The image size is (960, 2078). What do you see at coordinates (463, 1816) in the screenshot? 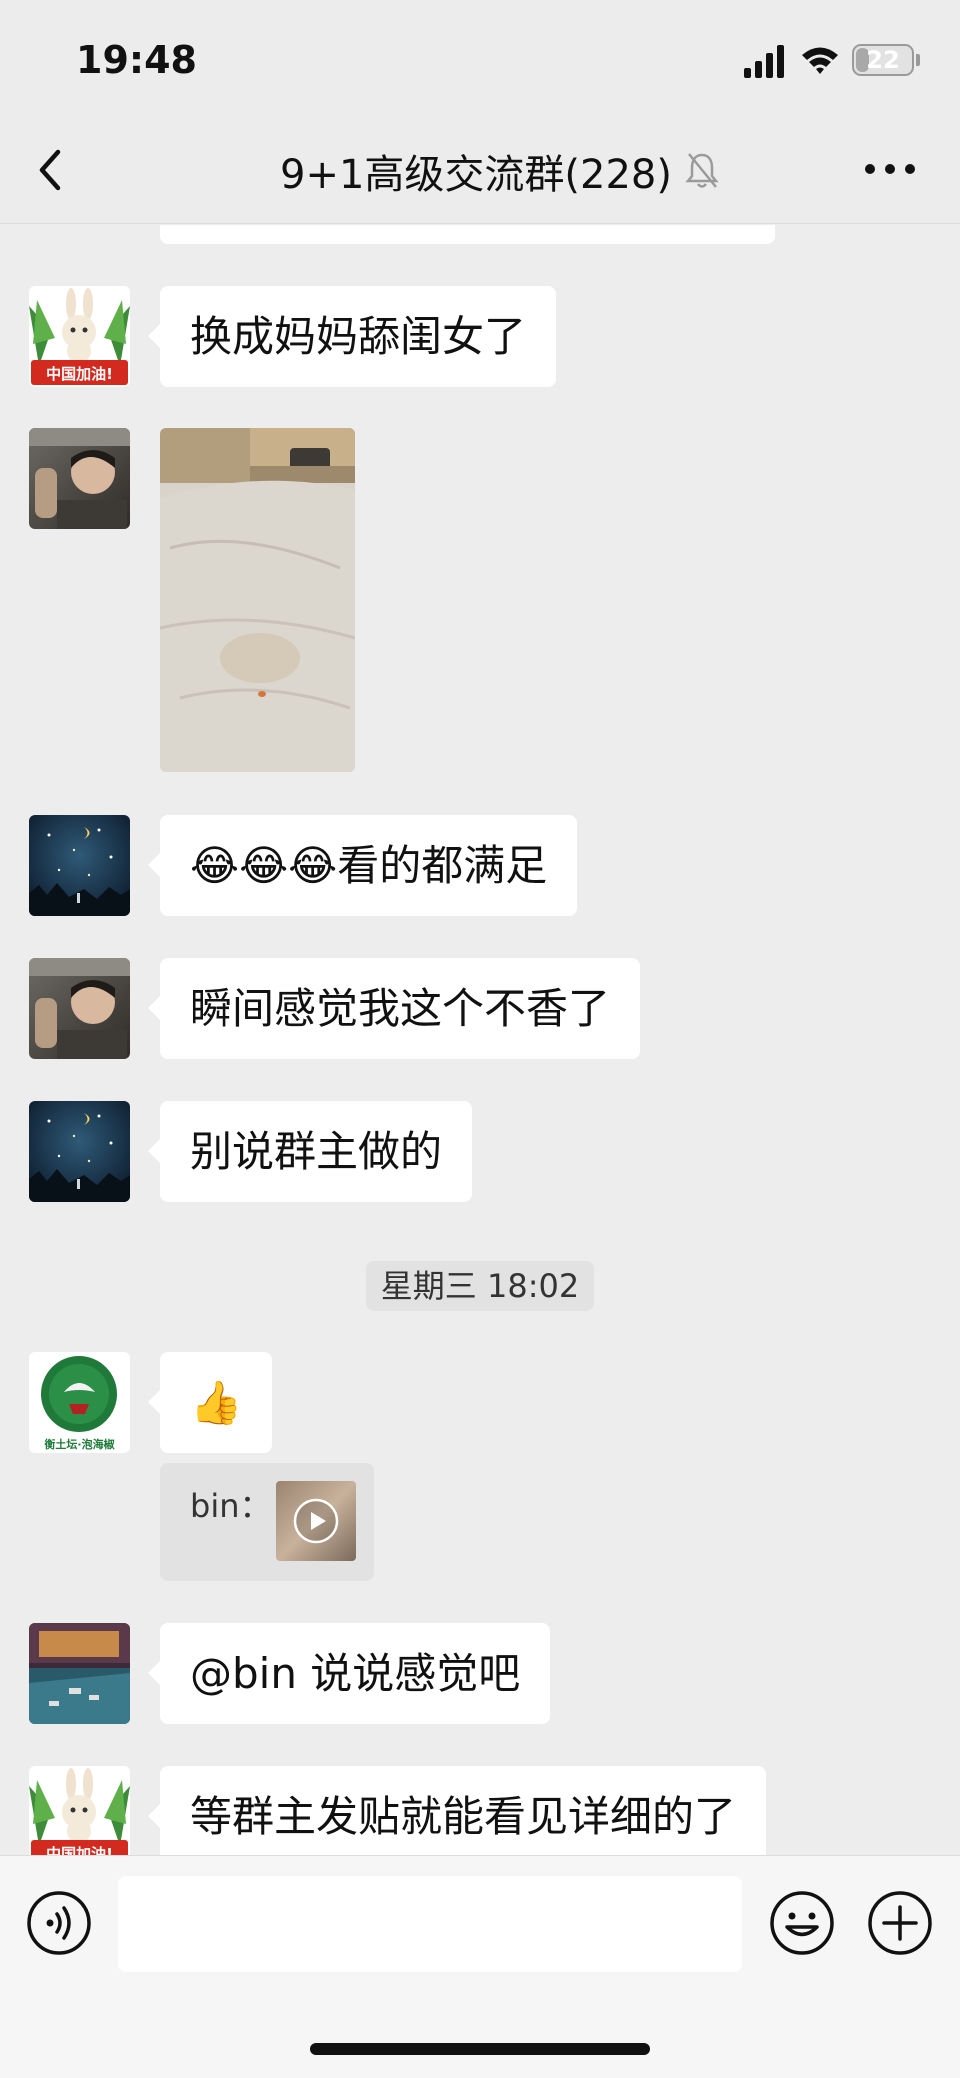
I see `message-text: 等群主发贴就能看见详细的了` at bounding box center [463, 1816].